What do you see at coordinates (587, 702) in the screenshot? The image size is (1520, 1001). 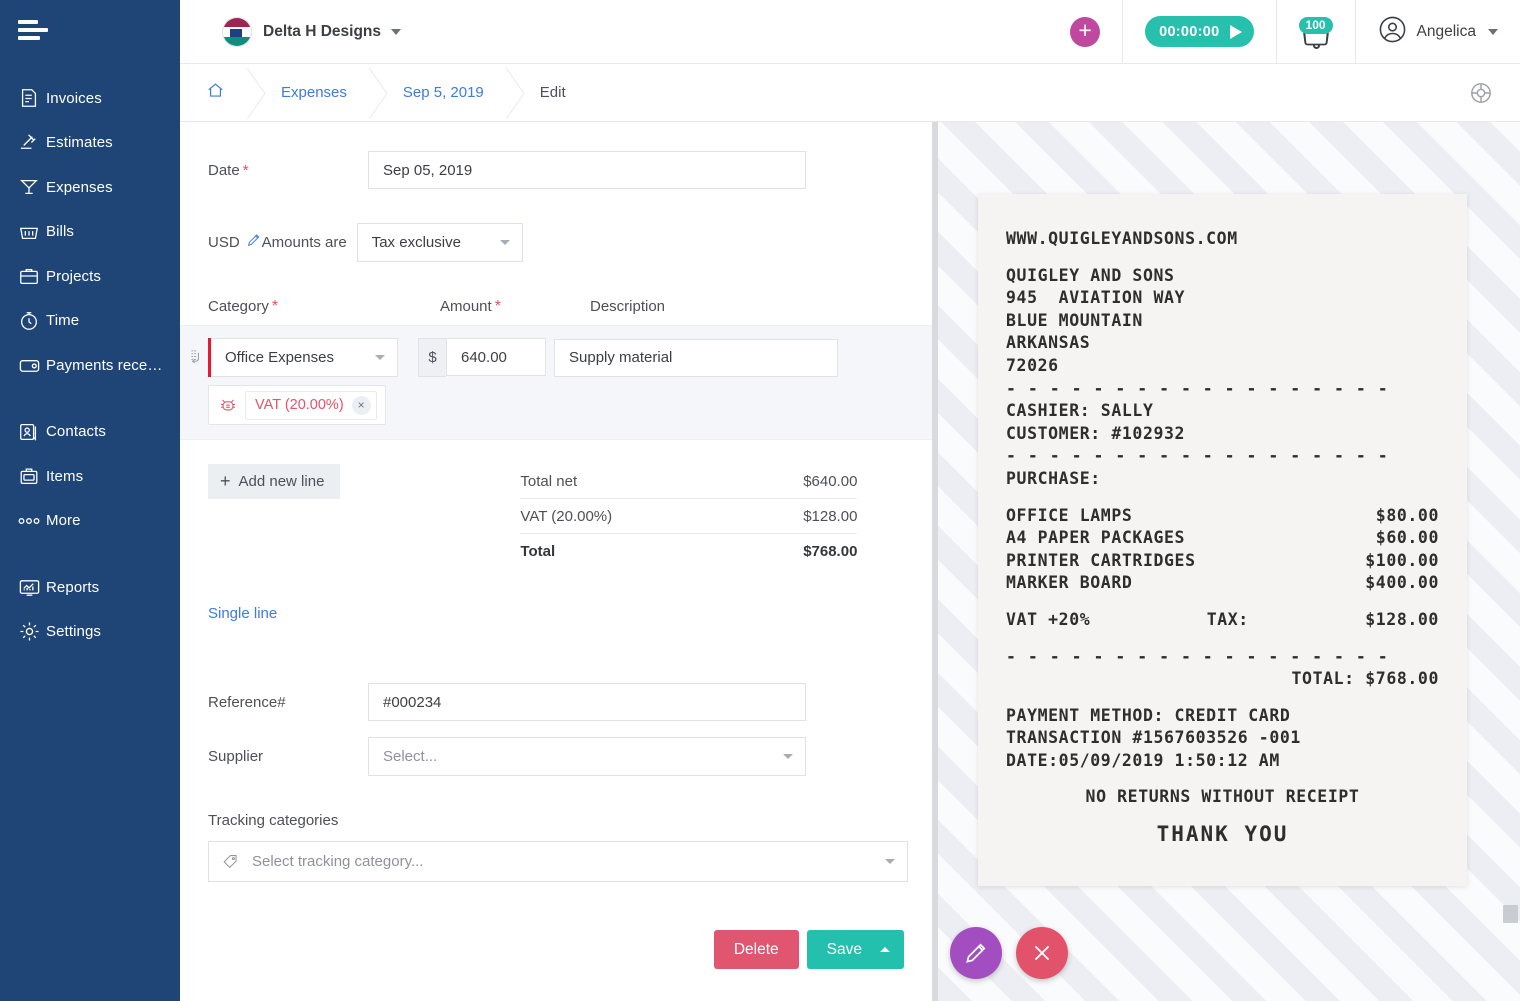 I see `reference-input` at bounding box center [587, 702].